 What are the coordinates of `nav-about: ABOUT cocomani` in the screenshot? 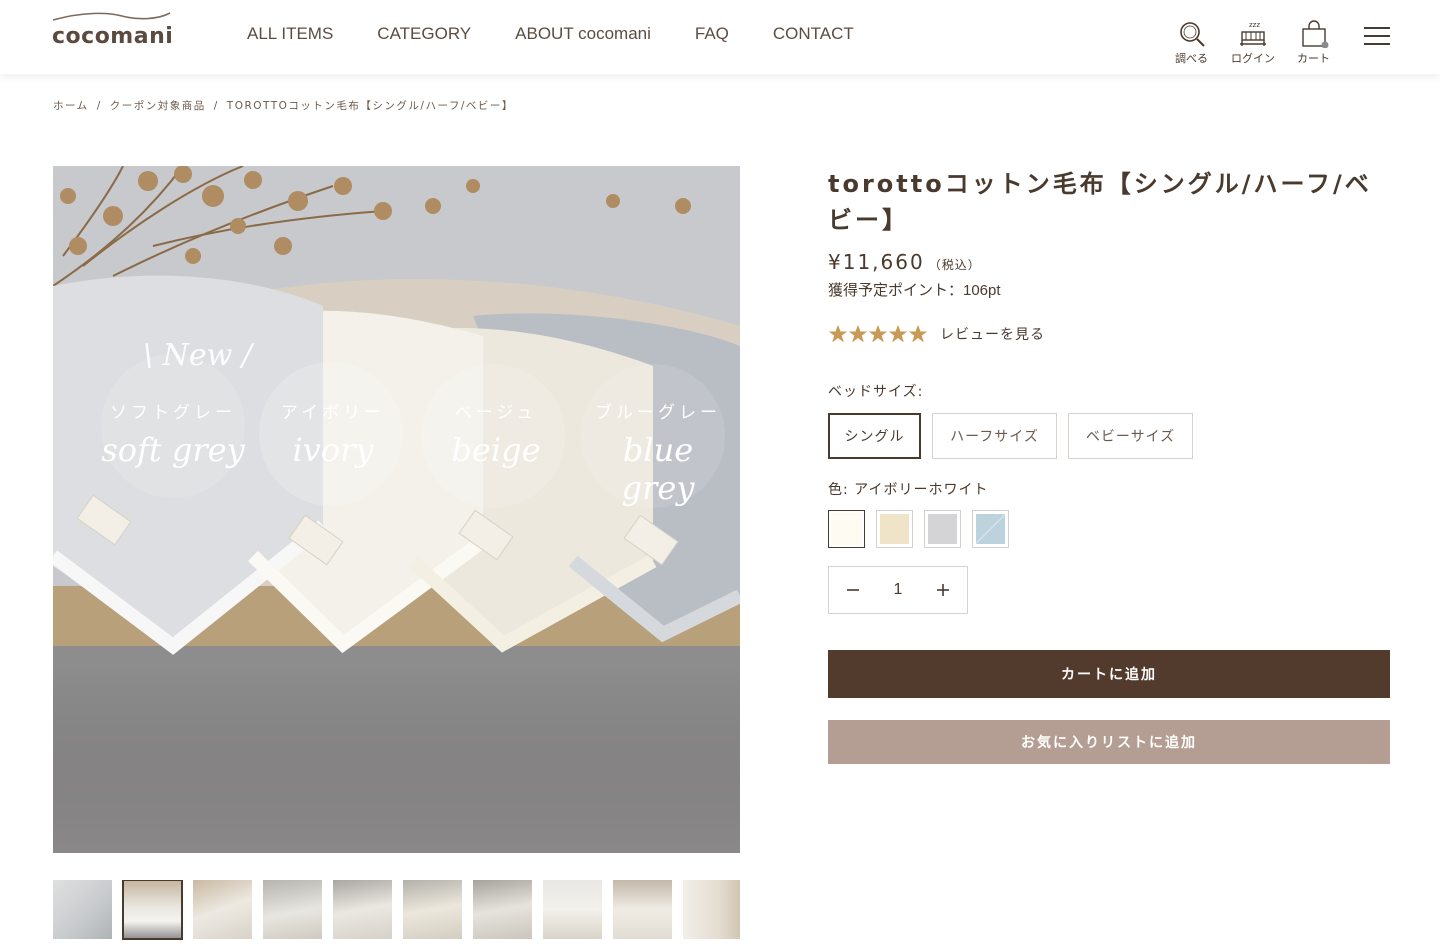 It's located at (583, 34).